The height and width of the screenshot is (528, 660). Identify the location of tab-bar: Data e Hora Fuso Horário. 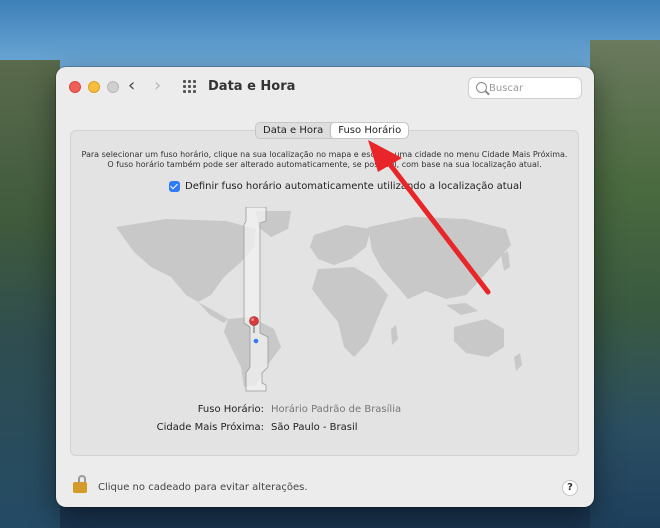
(332, 130).